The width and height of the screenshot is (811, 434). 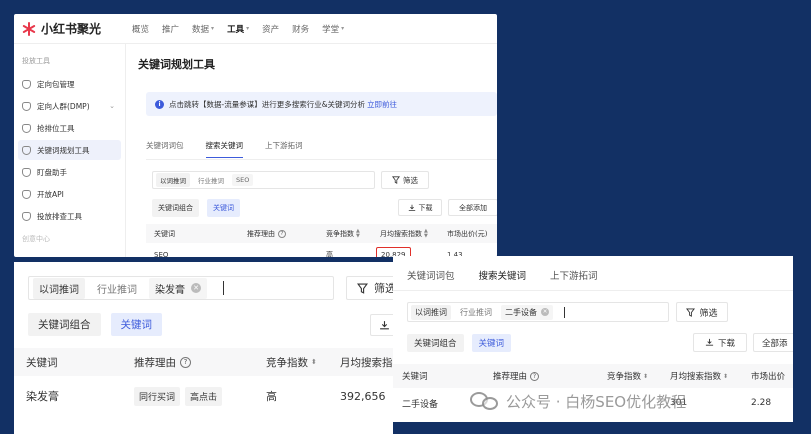 I want to click on header-monthly-search: 月均搜索指数 ⬍, so click(x=699, y=376).